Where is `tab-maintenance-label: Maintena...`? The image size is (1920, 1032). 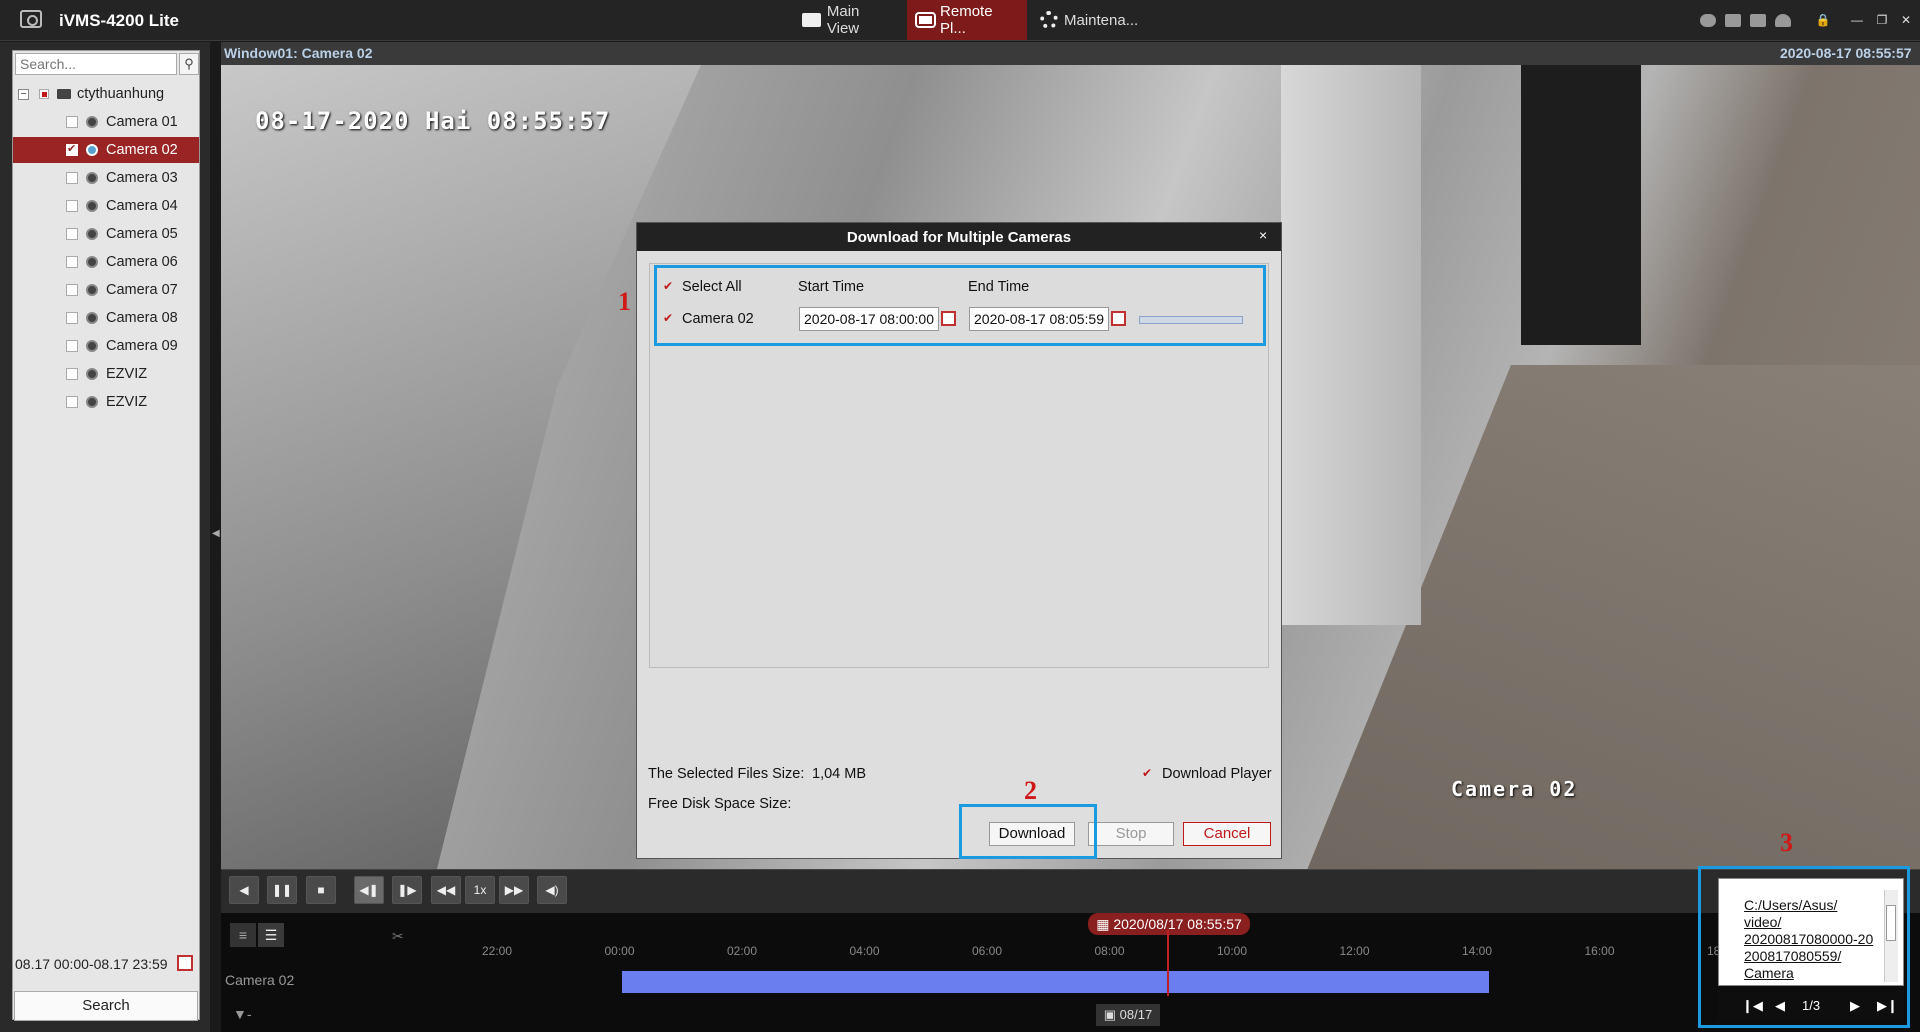 tab-maintenance-label: Maintena... is located at coordinates (1101, 20).